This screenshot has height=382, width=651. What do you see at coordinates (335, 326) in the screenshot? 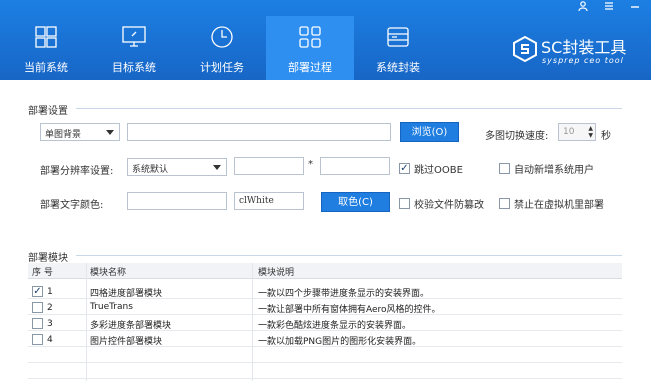
I see `module-description: 一款彩色酷炫进度条显示的安装界面。` at bounding box center [335, 326].